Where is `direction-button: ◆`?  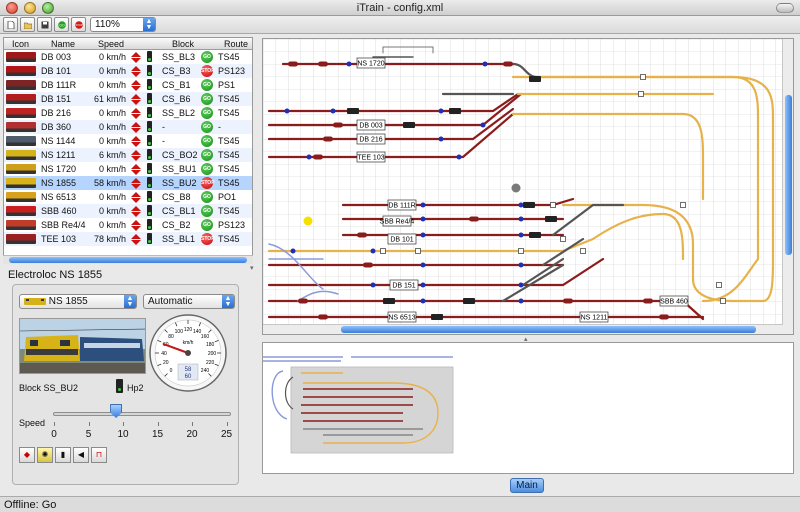 direction-button: ◆ is located at coordinates (27, 455).